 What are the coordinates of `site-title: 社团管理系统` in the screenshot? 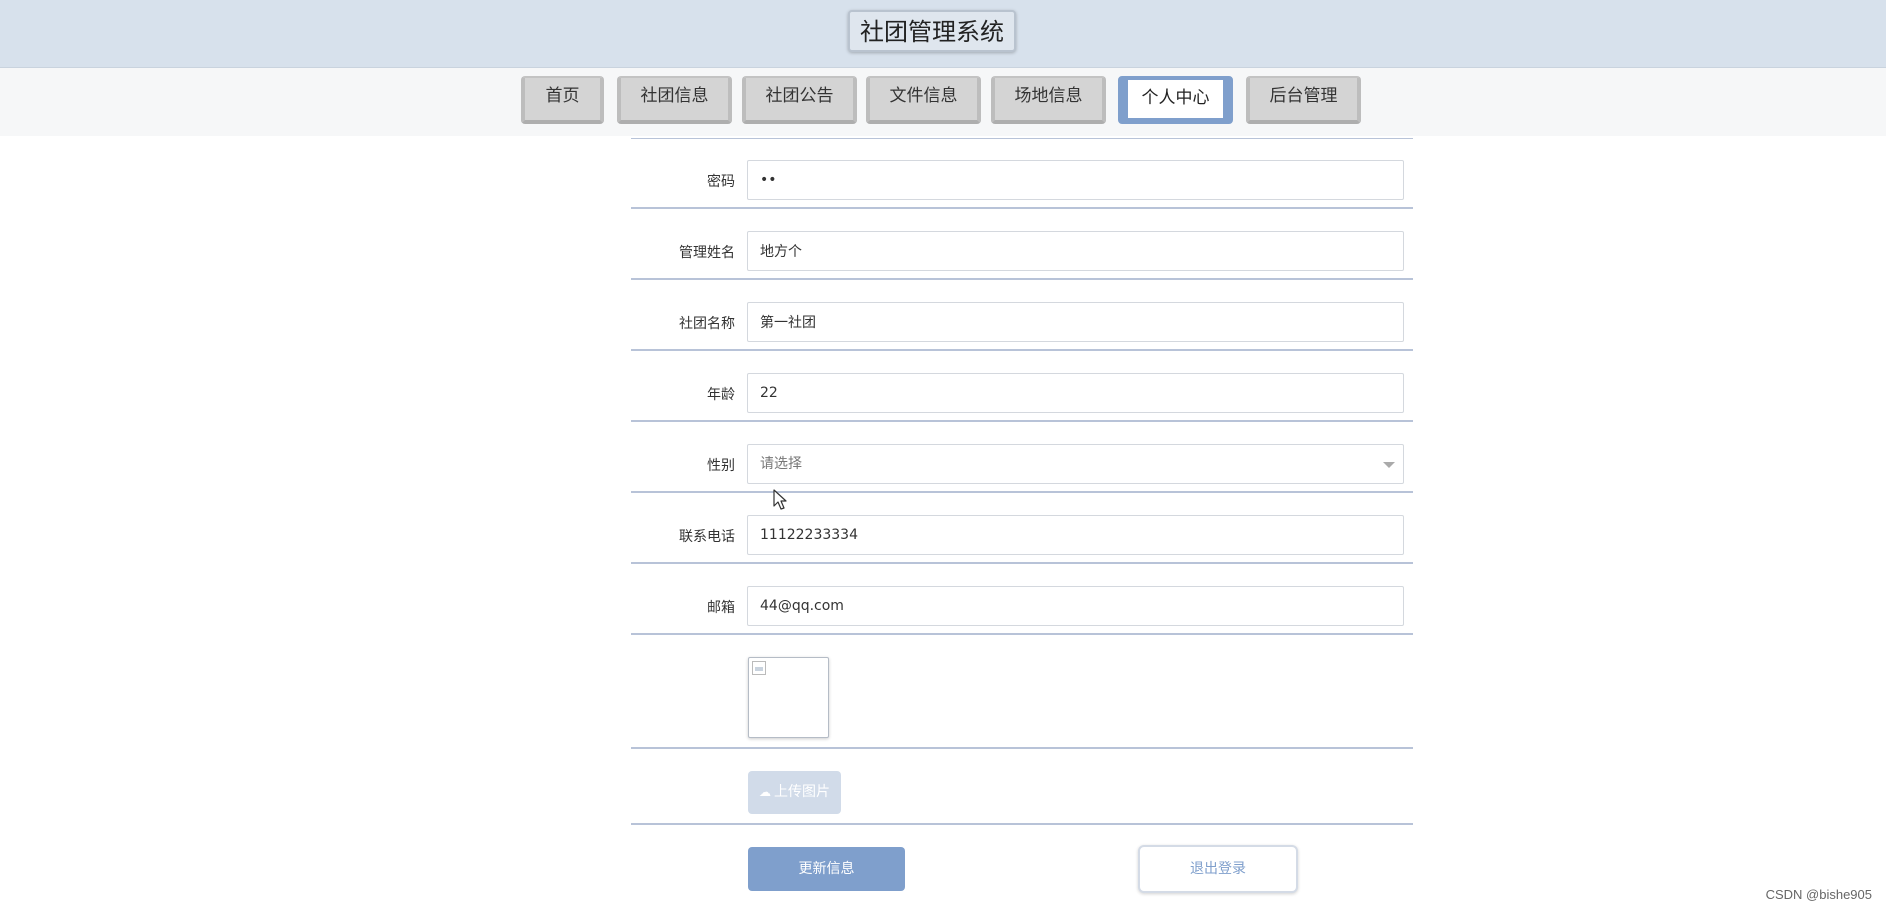 It's located at (932, 31).